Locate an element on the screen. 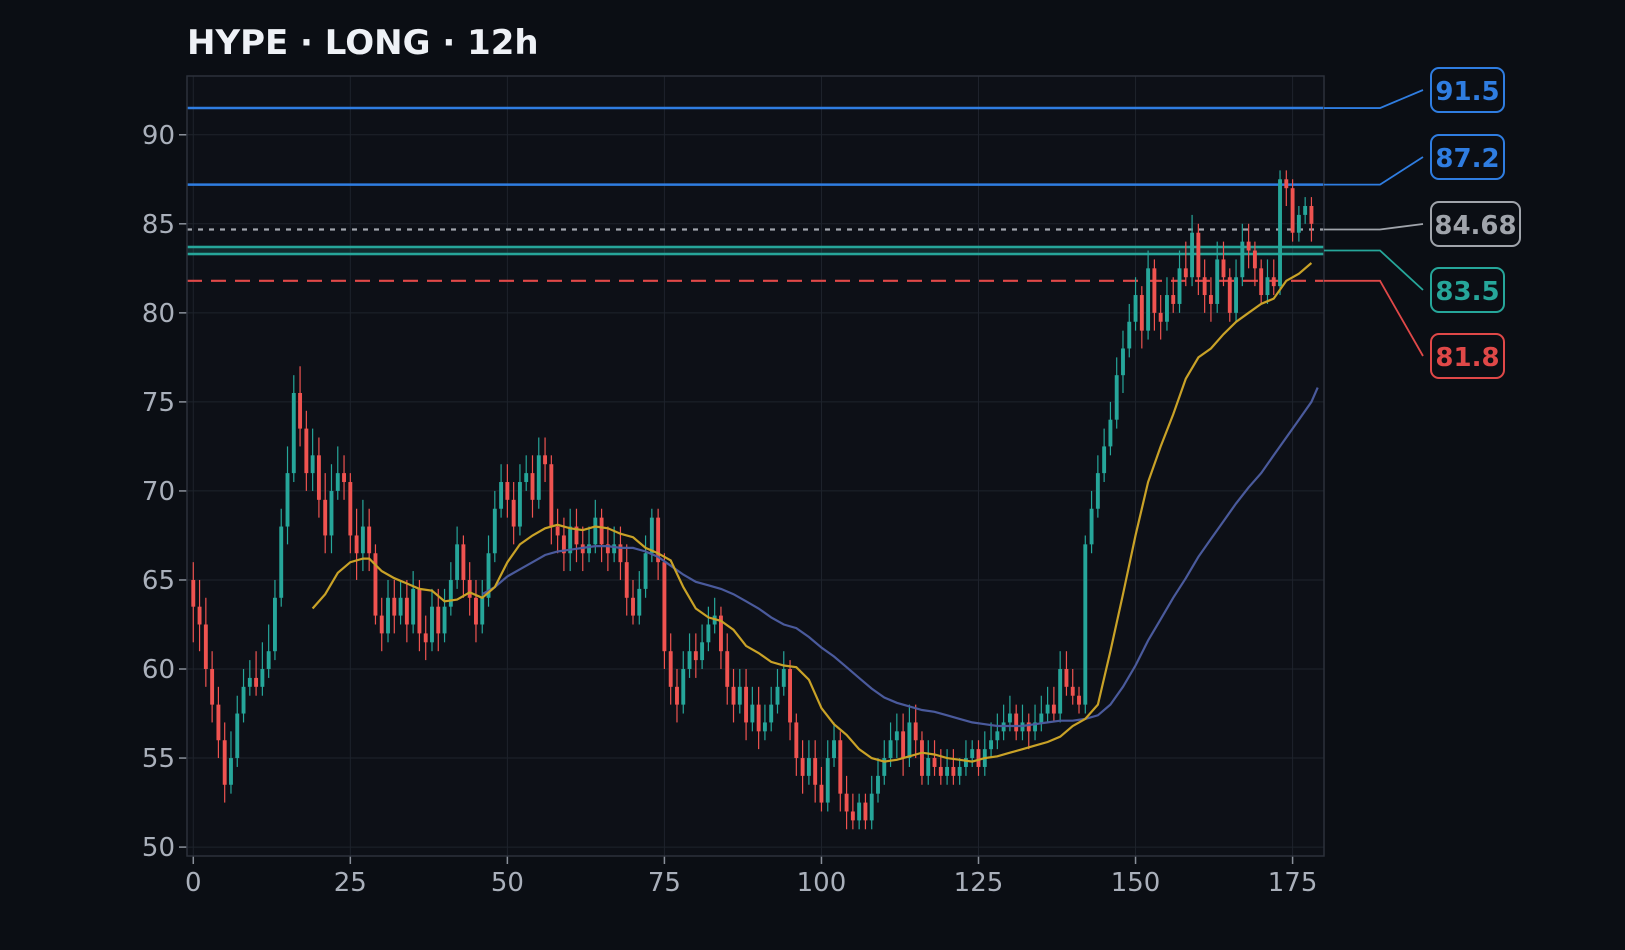  y-tick-label: 80 is located at coordinates (158, 314).